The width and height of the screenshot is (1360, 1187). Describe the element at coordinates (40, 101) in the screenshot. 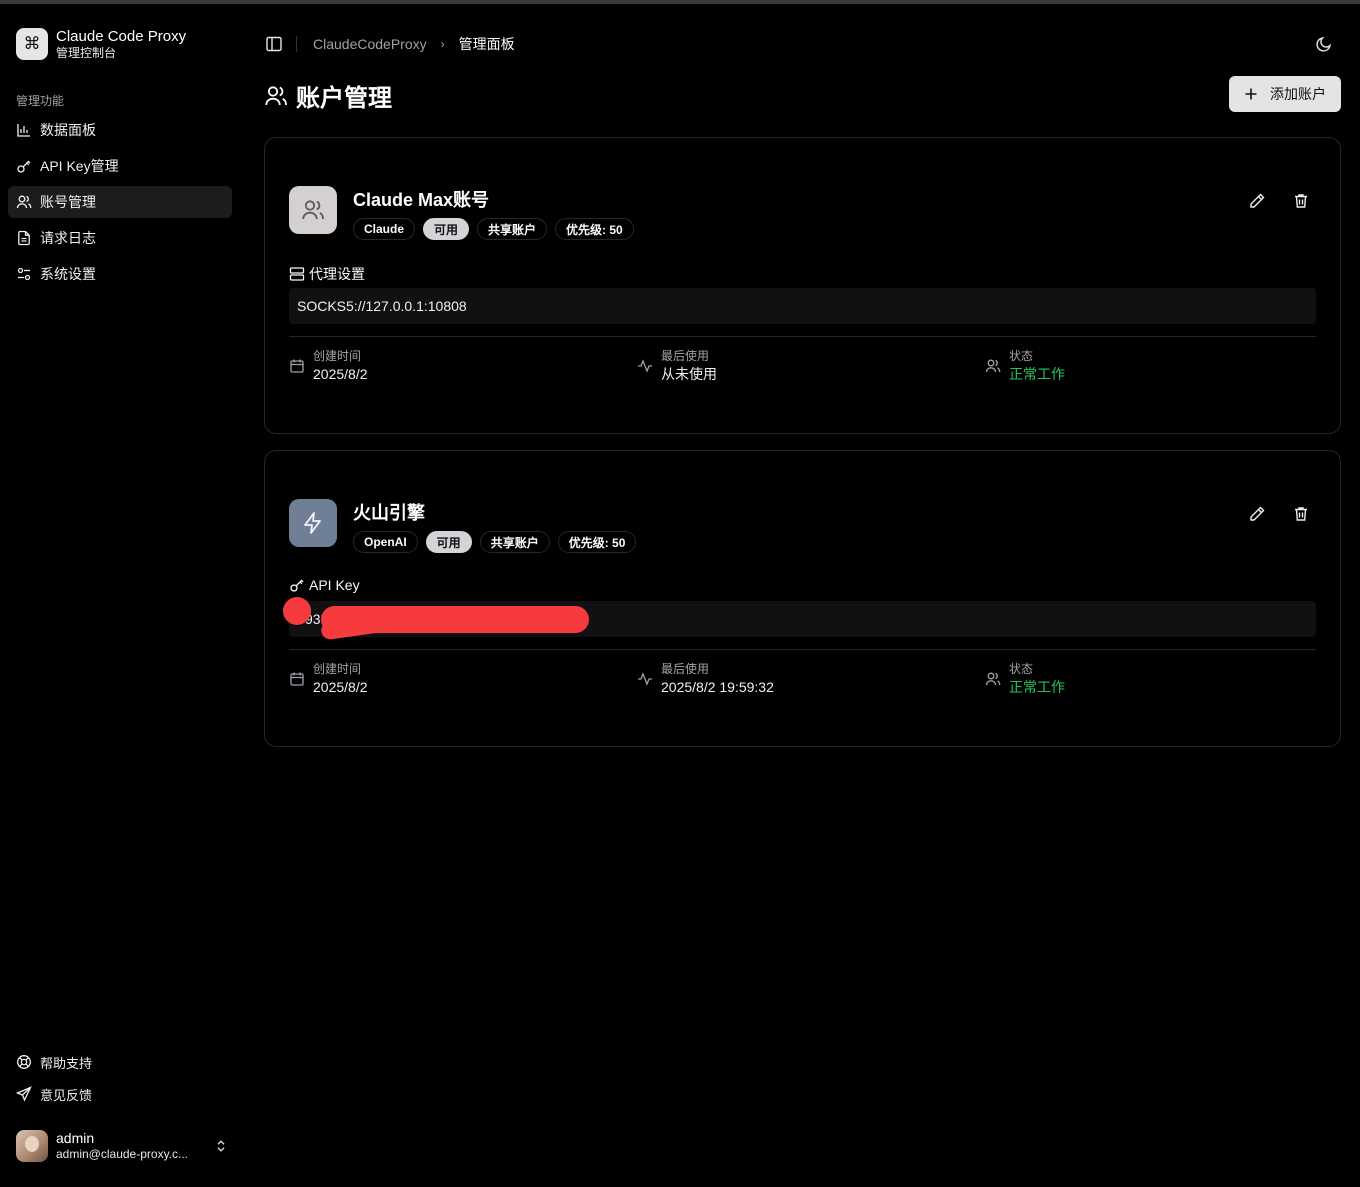

I see `sidebar-section-label: 管理功能` at that location.